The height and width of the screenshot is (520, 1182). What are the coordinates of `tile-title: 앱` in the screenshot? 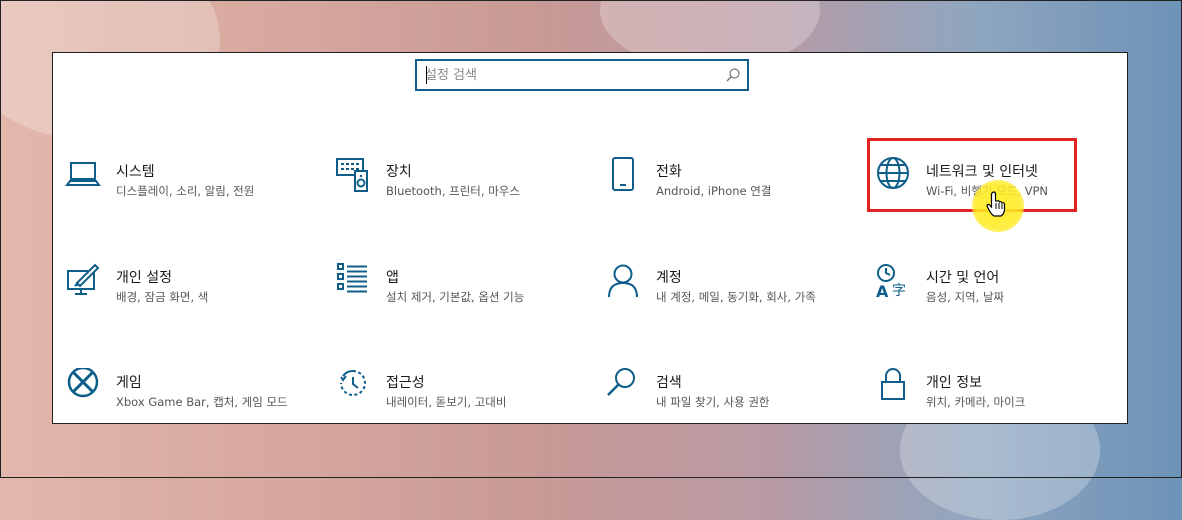 It's located at (392, 278).